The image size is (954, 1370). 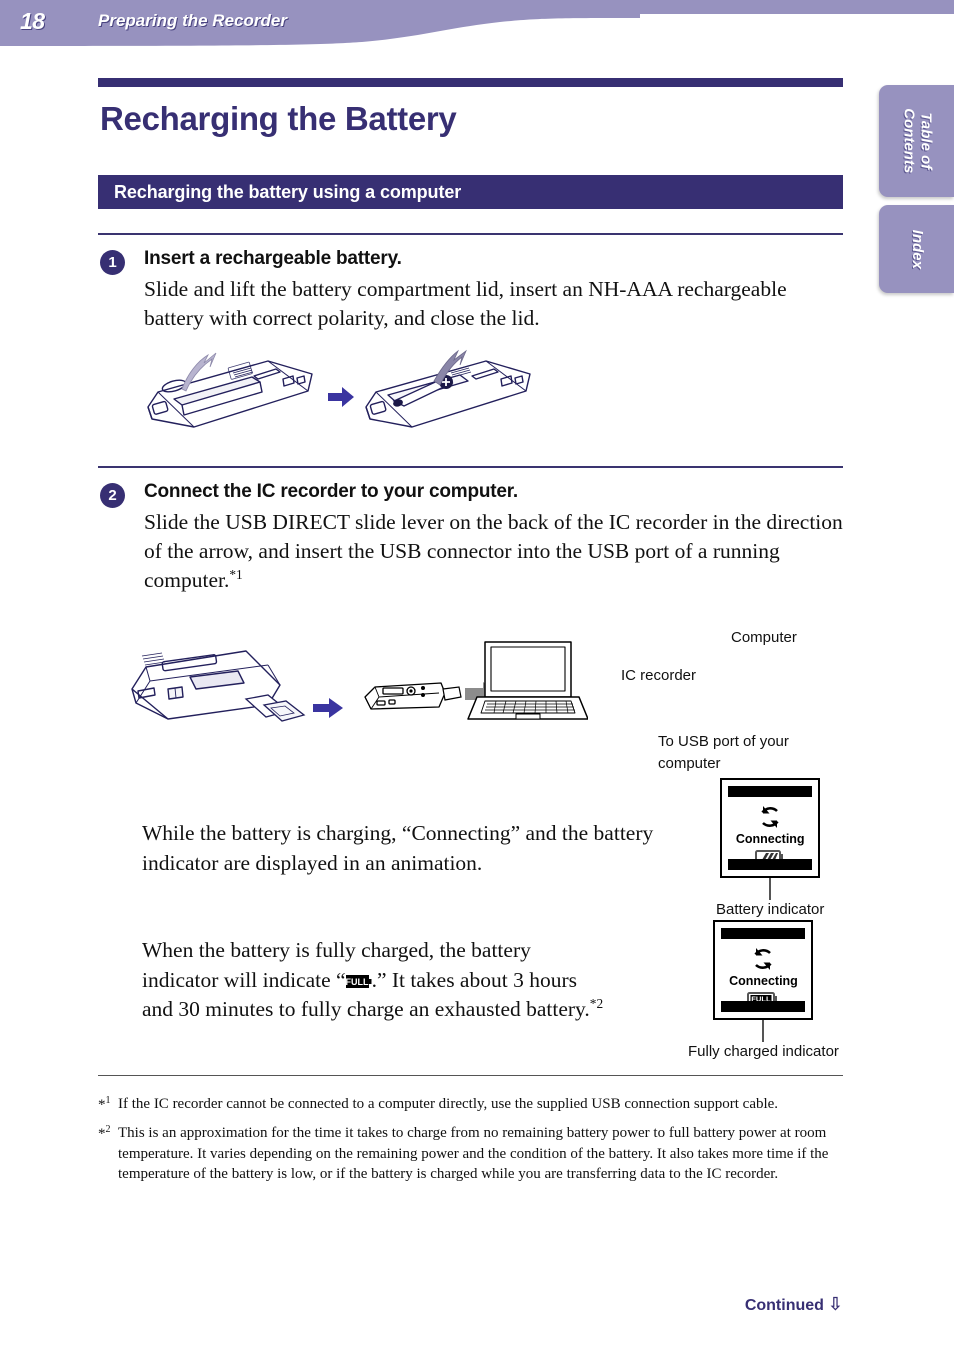 What do you see at coordinates (112, 496) in the screenshot?
I see `step-2-number: 2` at bounding box center [112, 496].